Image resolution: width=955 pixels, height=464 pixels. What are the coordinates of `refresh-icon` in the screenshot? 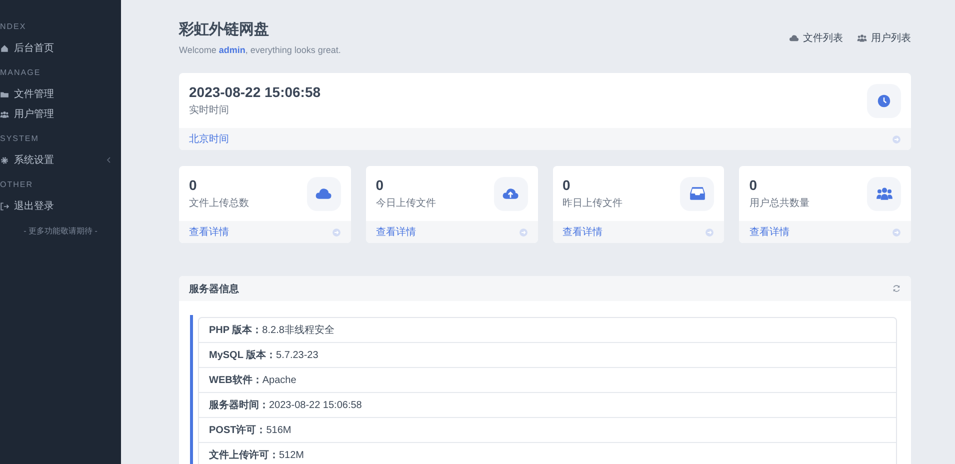 It's located at (896, 288).